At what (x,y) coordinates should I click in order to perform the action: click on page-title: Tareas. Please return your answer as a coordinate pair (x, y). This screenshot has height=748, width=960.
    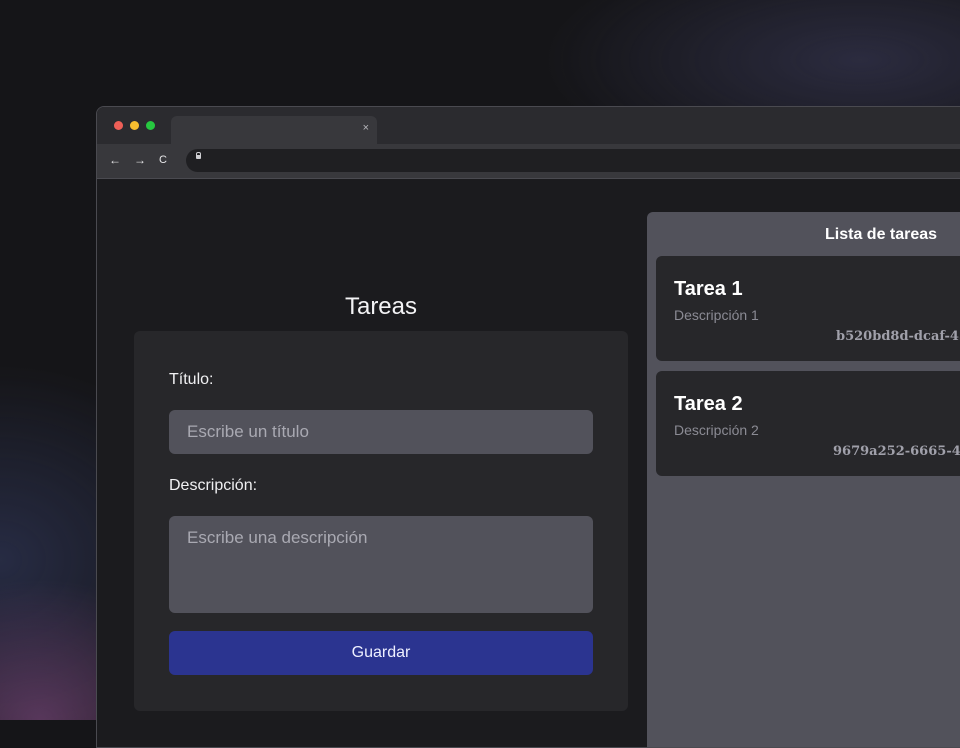
    Looking at the image, I should click on (381, 306).